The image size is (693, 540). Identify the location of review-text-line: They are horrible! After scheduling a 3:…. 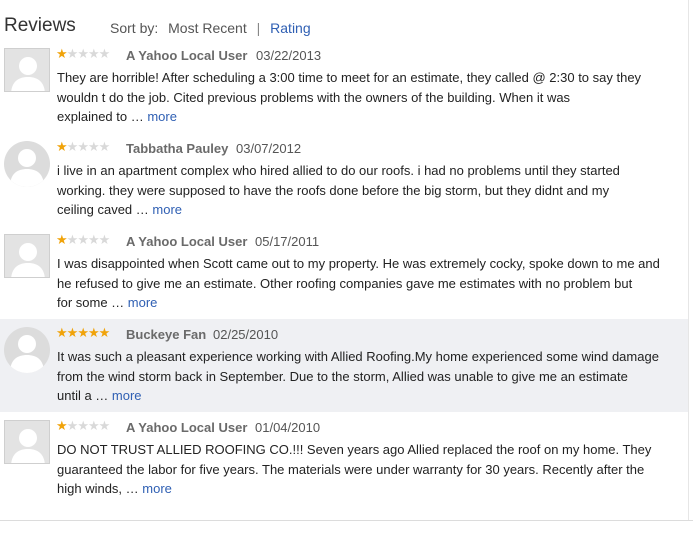
(367, 78).